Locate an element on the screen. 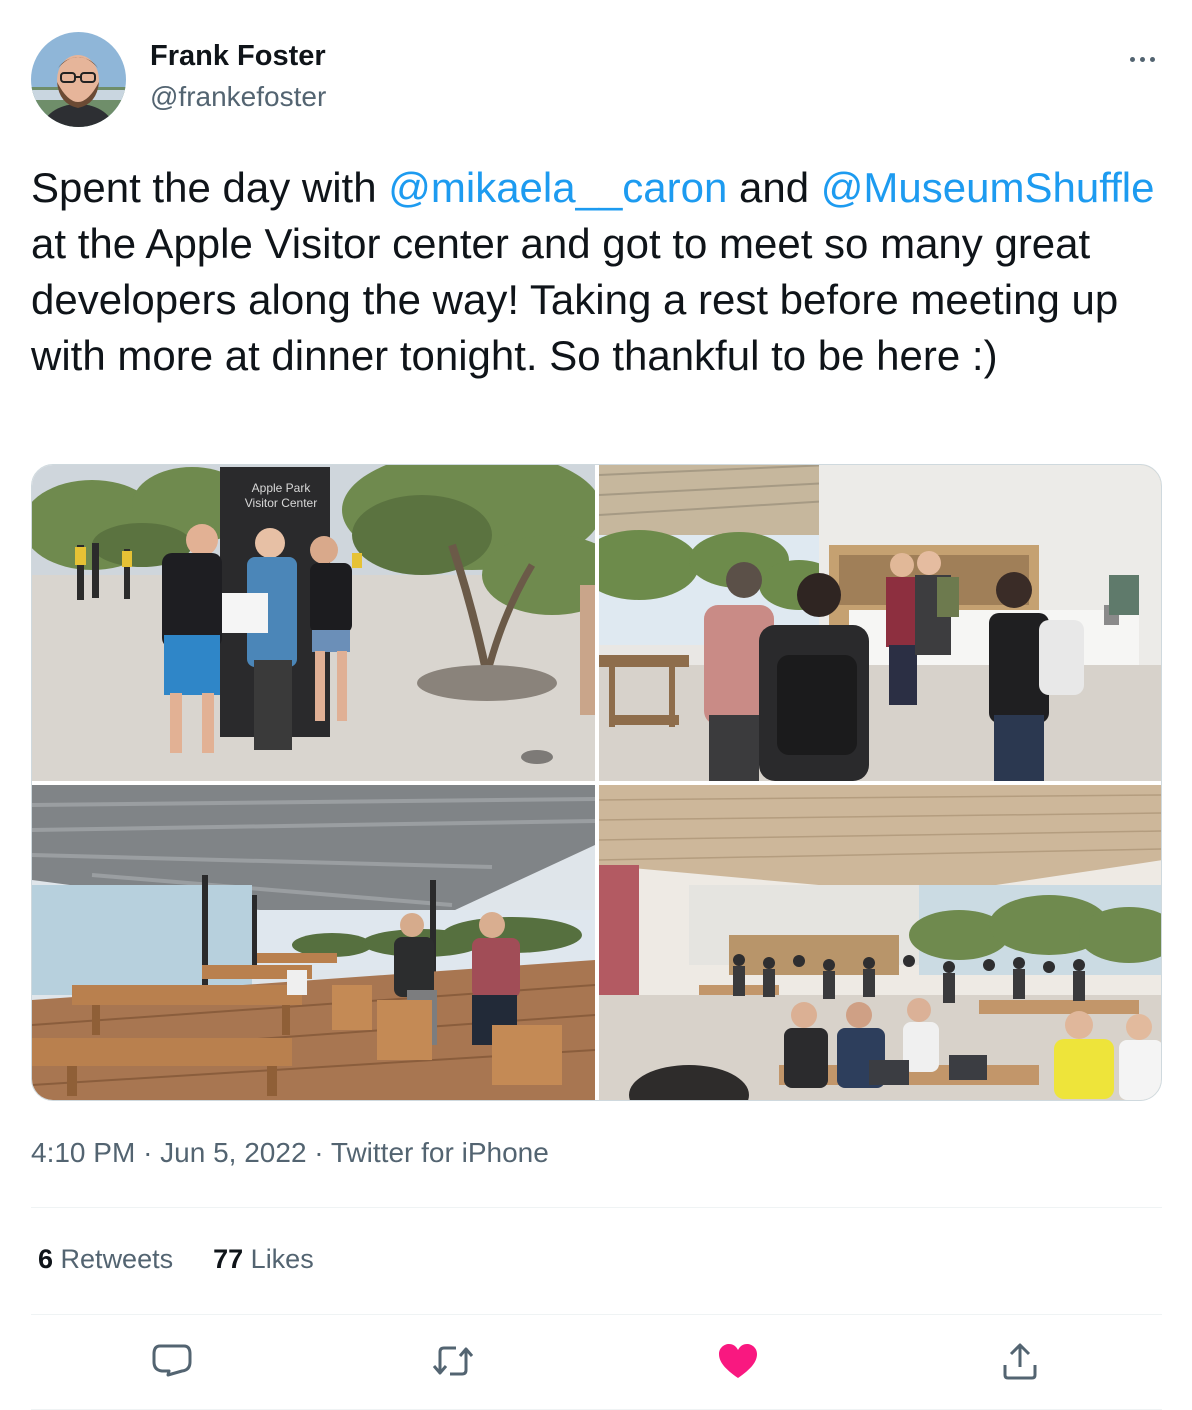 The image size is (1192, 1410). photo-cafe-counter is located at coordinates (880, 623).